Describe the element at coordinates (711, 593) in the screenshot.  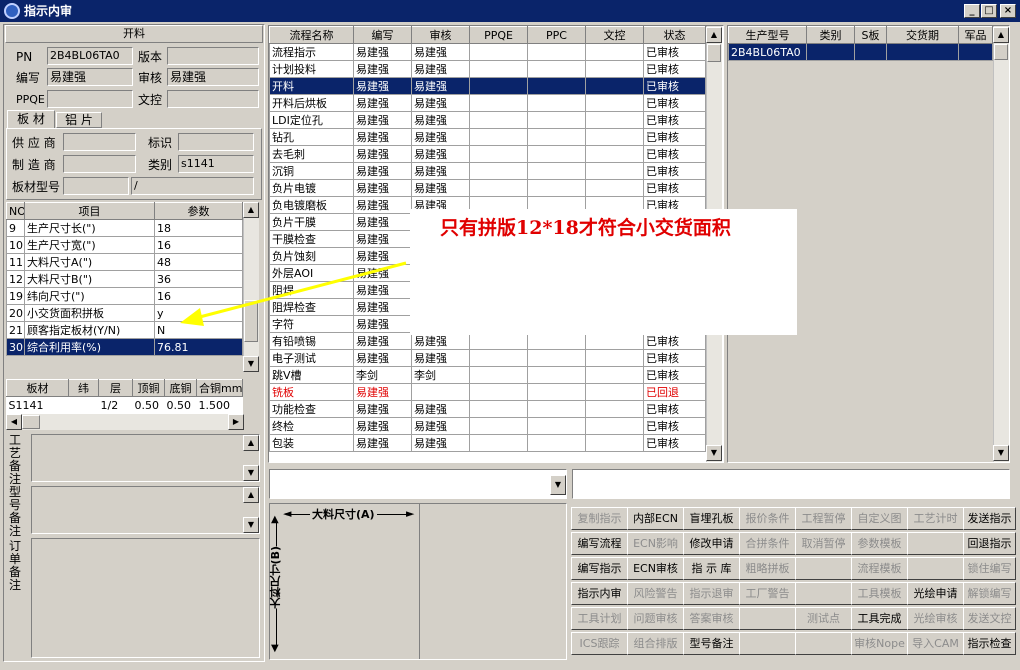
I see `command-button: 指示退审` at that location.